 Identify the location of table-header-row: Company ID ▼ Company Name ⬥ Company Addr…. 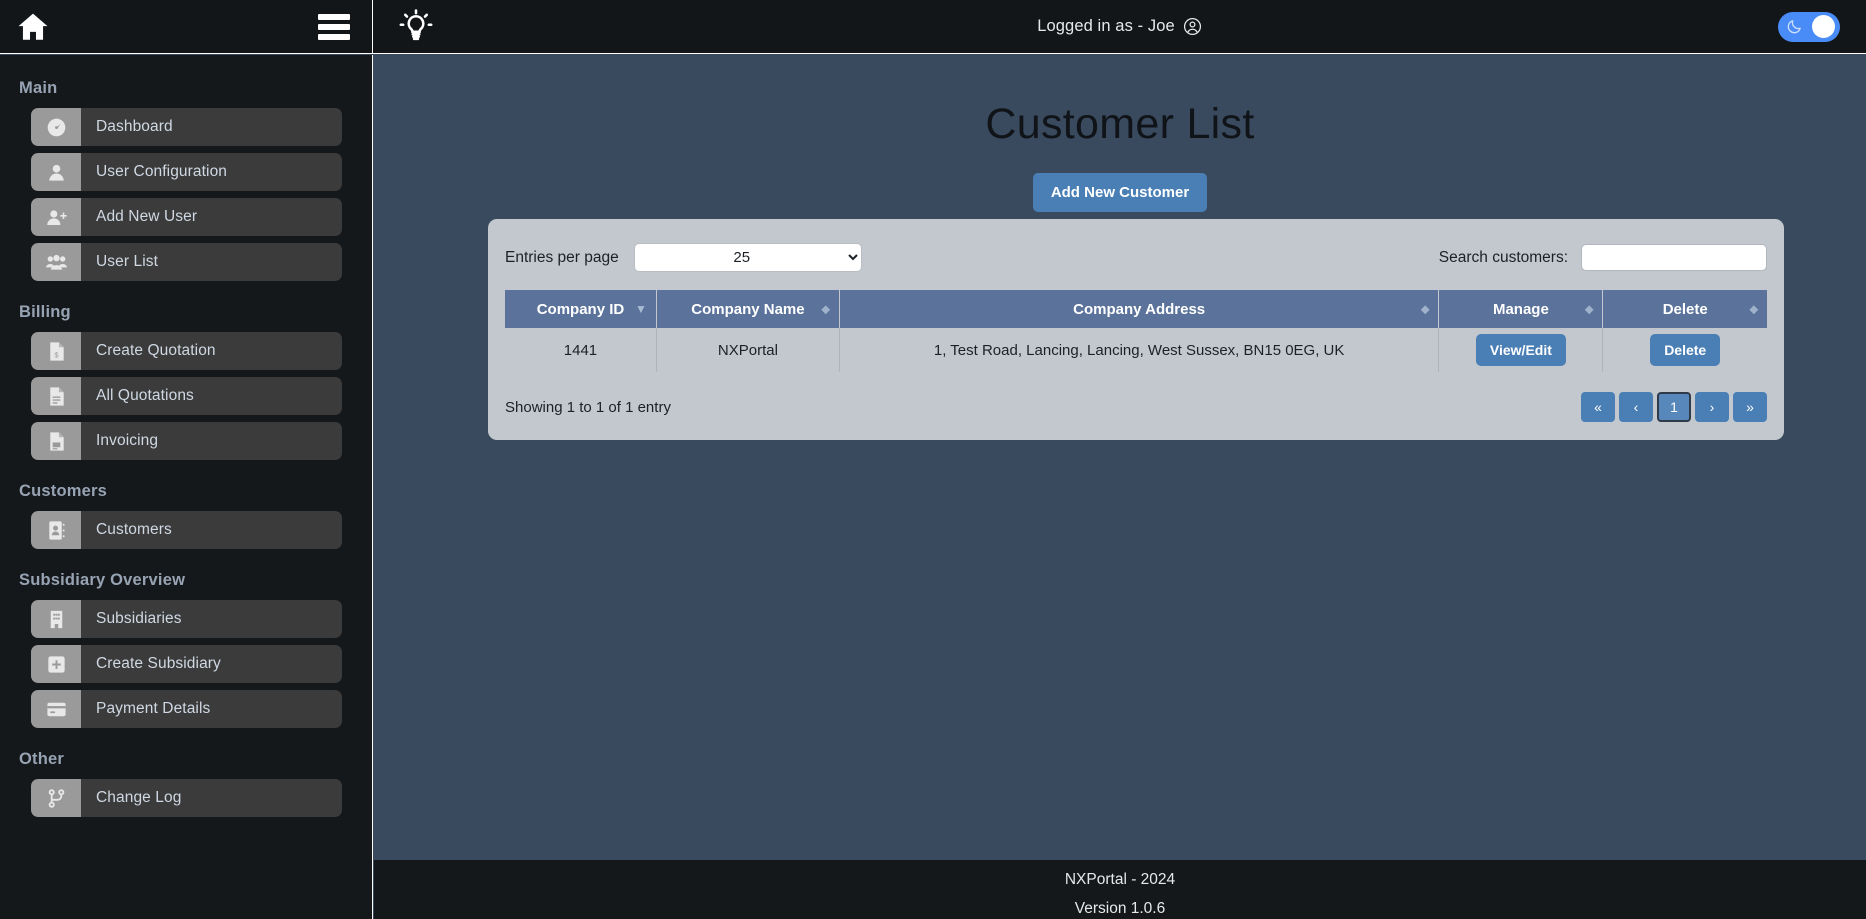
(1136, 309).